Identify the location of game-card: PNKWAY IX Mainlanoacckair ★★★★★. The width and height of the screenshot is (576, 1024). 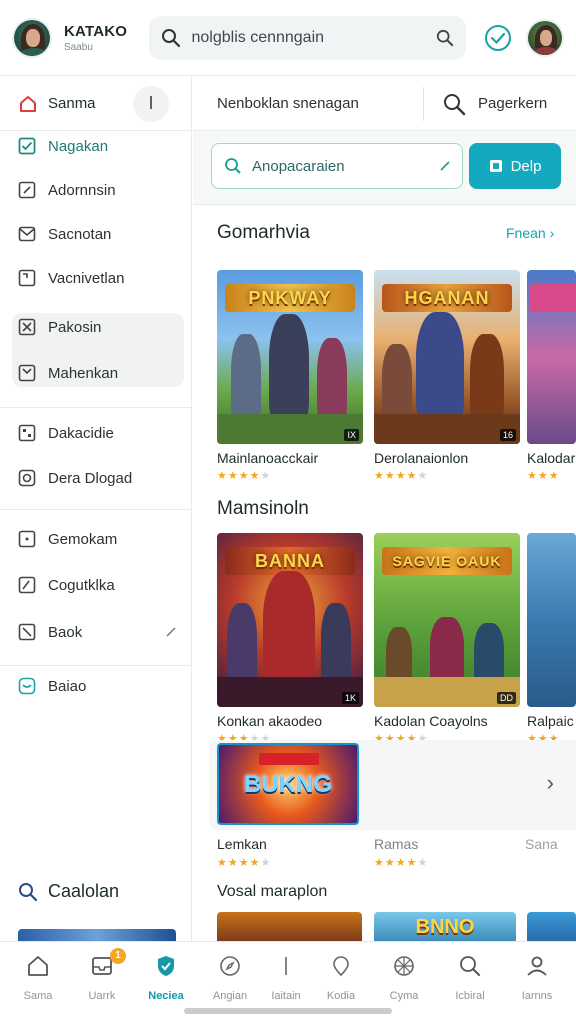
(290, 376).